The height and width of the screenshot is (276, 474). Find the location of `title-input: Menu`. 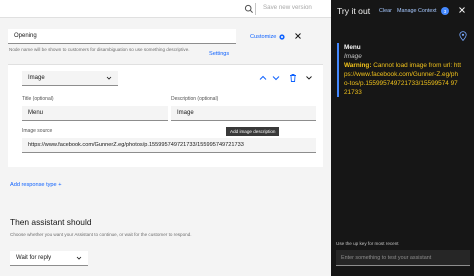

title-input: Menu is located at coordinates (95, 113).